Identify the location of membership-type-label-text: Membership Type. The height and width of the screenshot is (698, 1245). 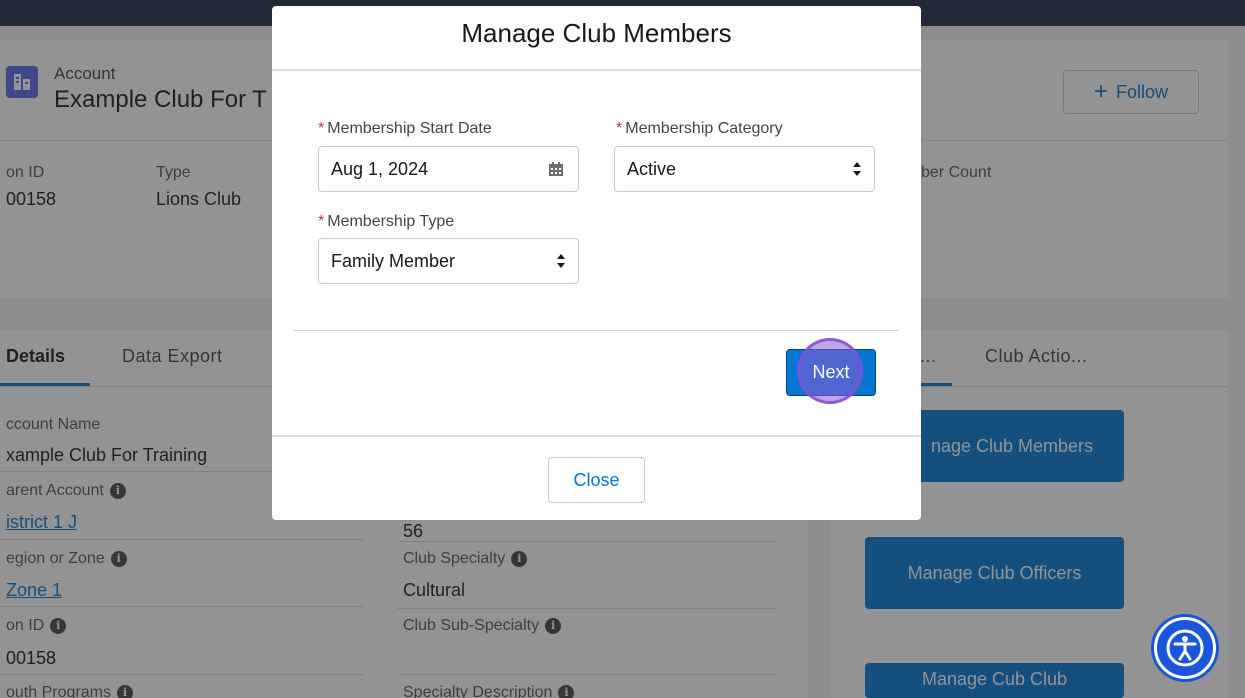
(391, 221).